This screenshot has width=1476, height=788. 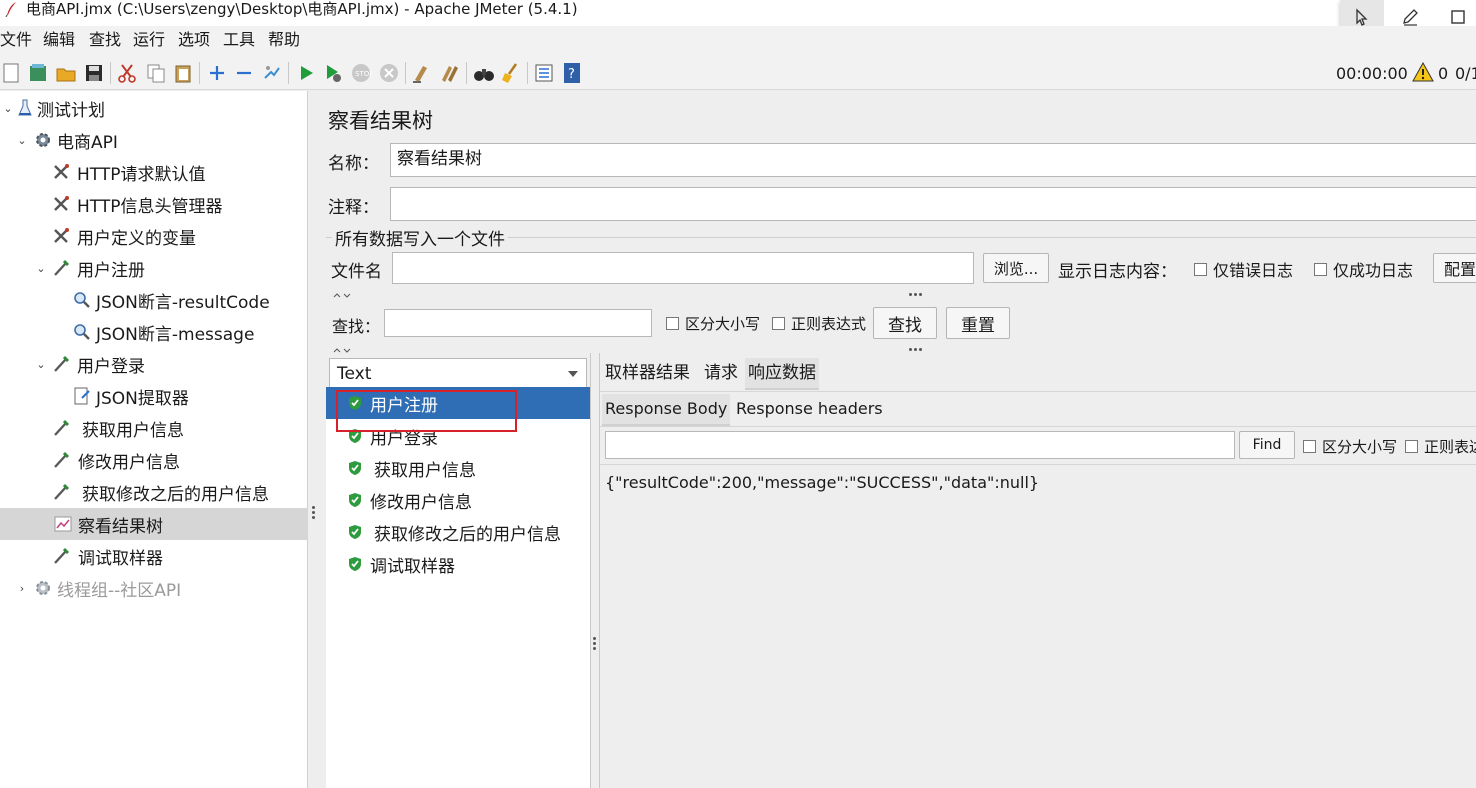 I want to click on menu-search: 查找, so click(x=105, y=40).